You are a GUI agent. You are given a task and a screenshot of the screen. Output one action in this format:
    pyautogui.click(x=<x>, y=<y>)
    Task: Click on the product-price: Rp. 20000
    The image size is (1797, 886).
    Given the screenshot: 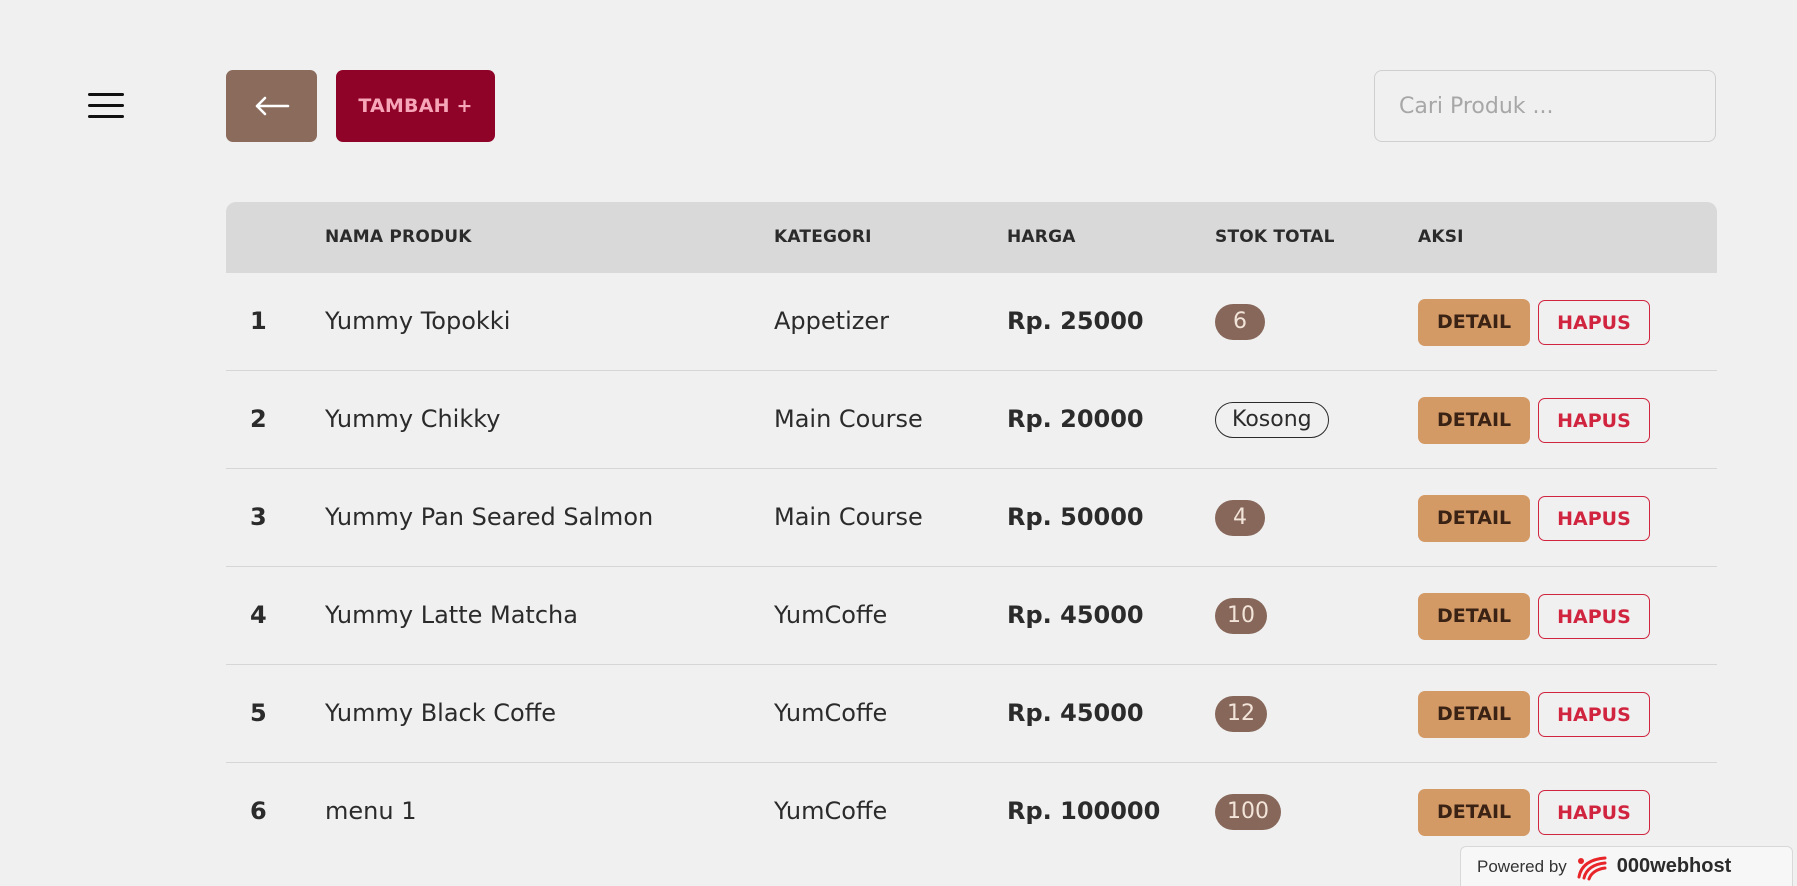 What is the action you would take?
    pyautogui.click(x=1075, y=419)
    